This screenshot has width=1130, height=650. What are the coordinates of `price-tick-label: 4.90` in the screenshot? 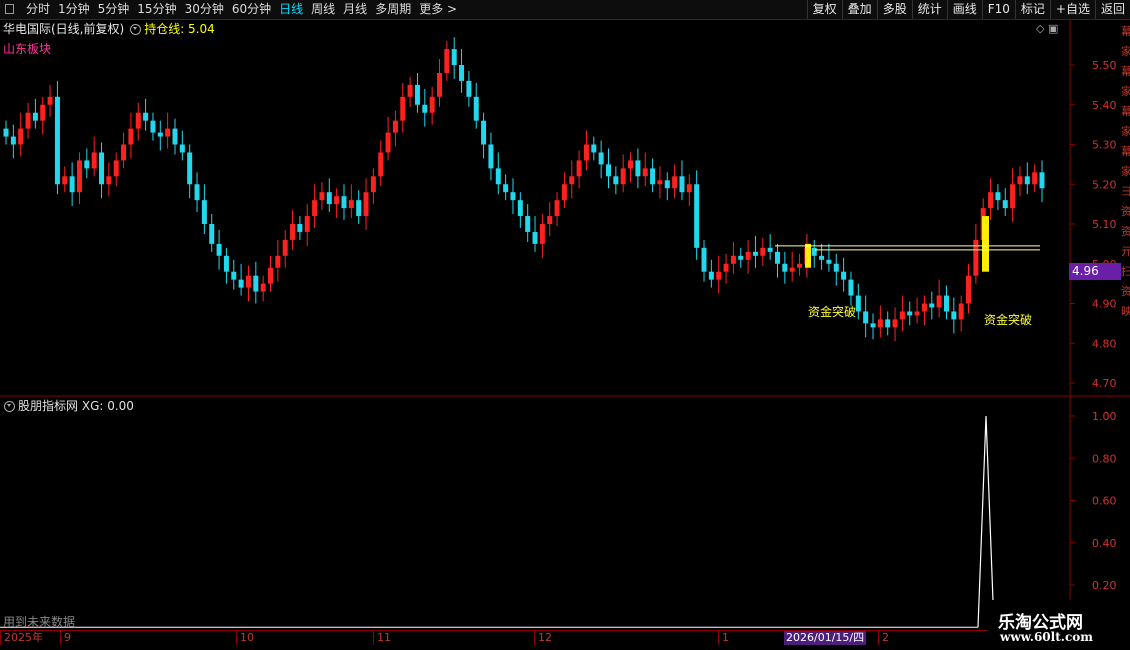 It's located at (1104, 304).